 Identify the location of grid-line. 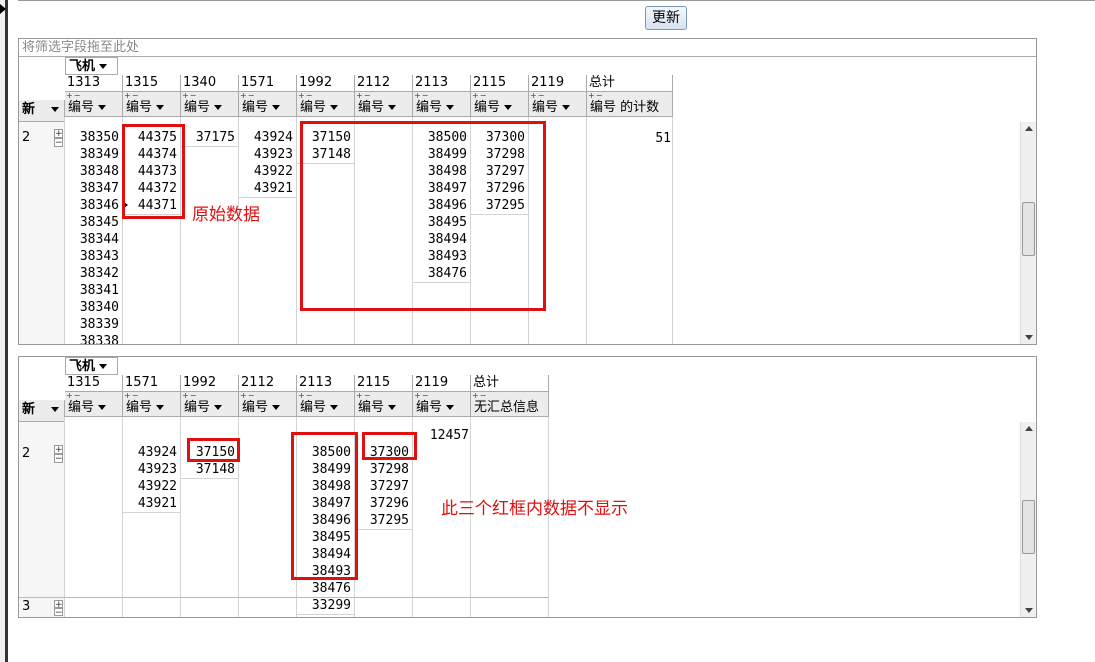
(672, 230).